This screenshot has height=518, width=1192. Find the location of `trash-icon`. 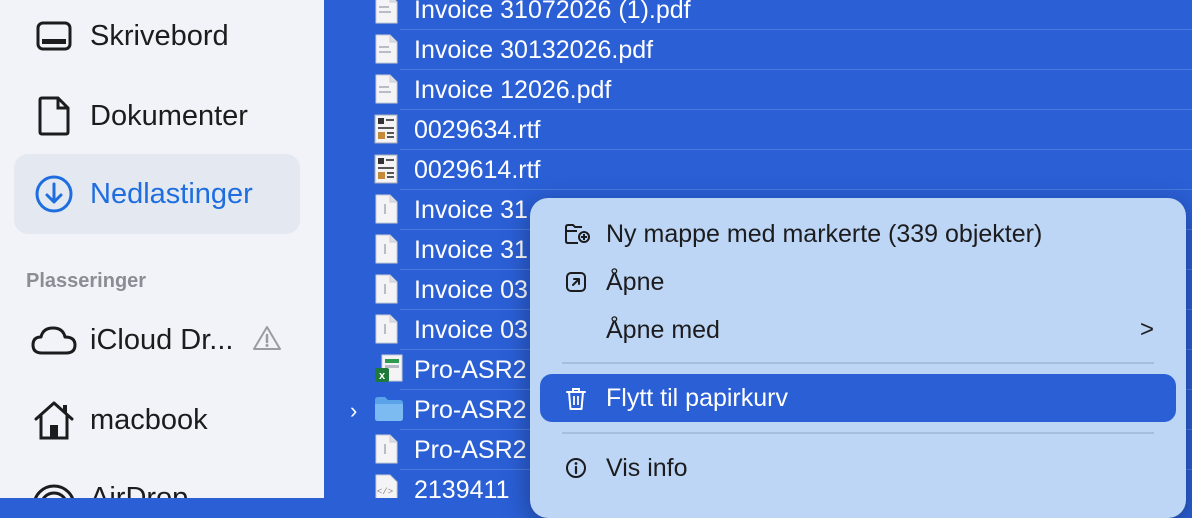

trash-icon is located at coordinates (577, 399).